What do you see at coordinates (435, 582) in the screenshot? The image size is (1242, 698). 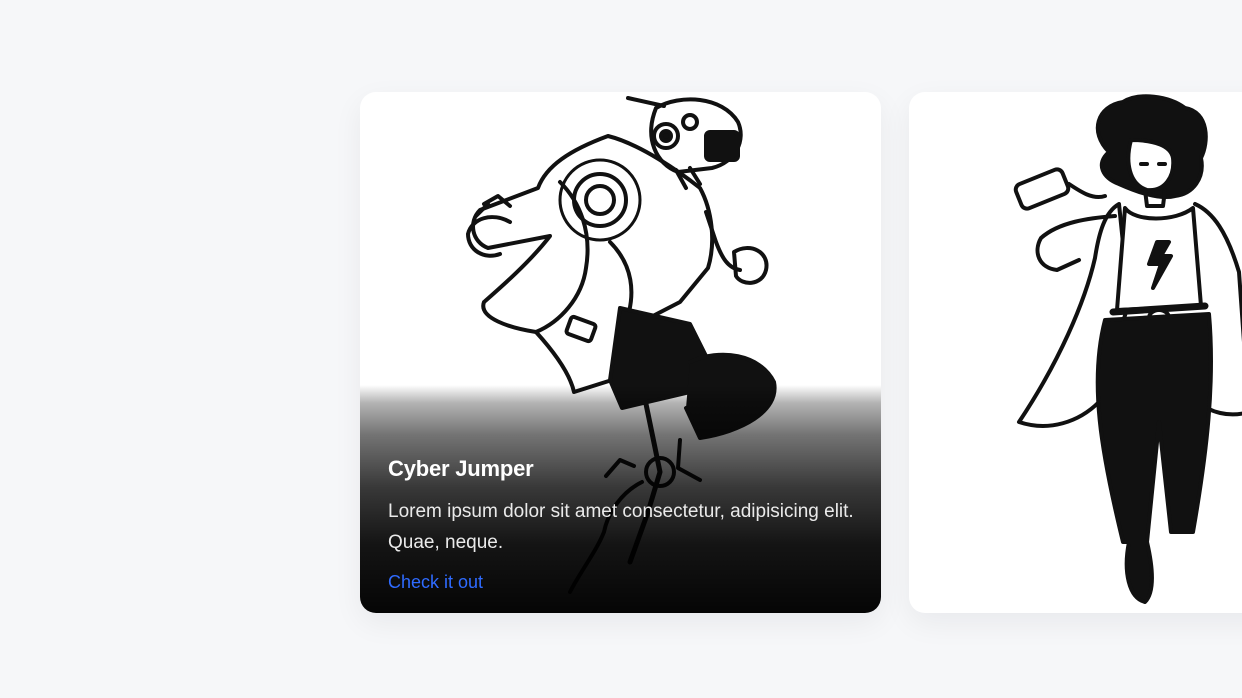 I see `check-it-out-link: Check it out` at bounding box center [435, 582].